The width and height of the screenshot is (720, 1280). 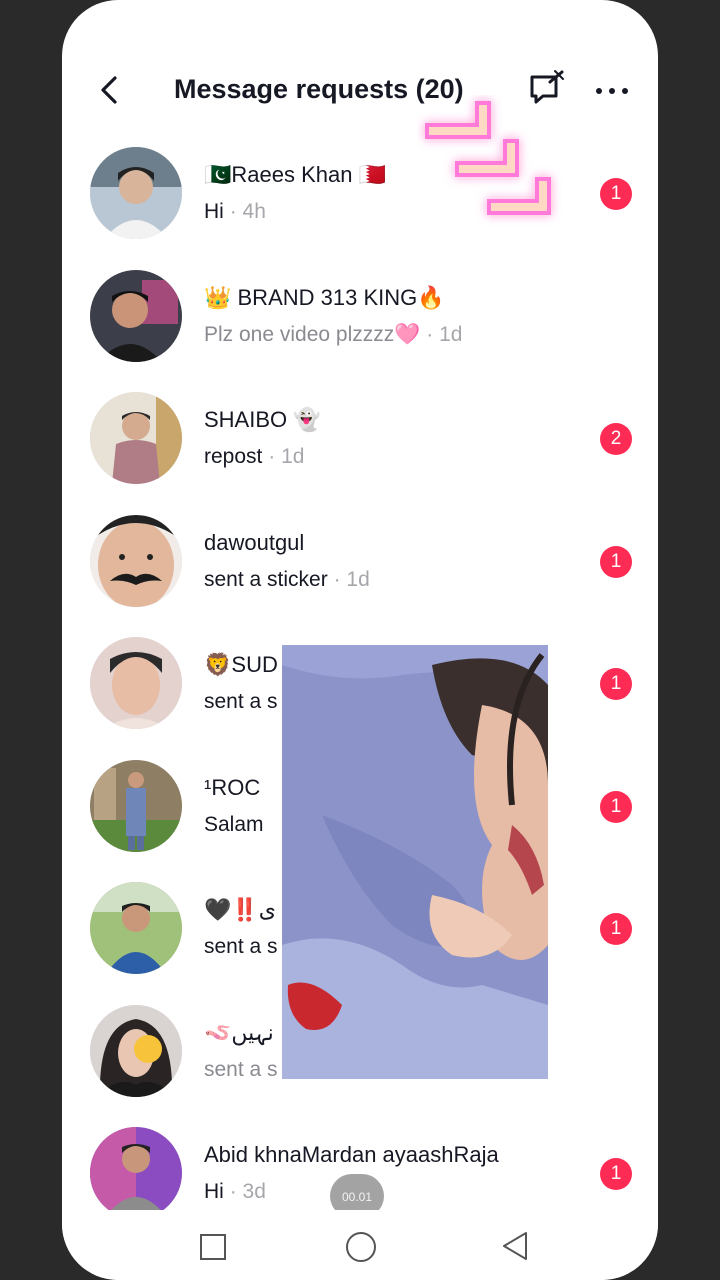 I want to click on sender-name: SHAIBO 👻, so click(x=262, y=419).